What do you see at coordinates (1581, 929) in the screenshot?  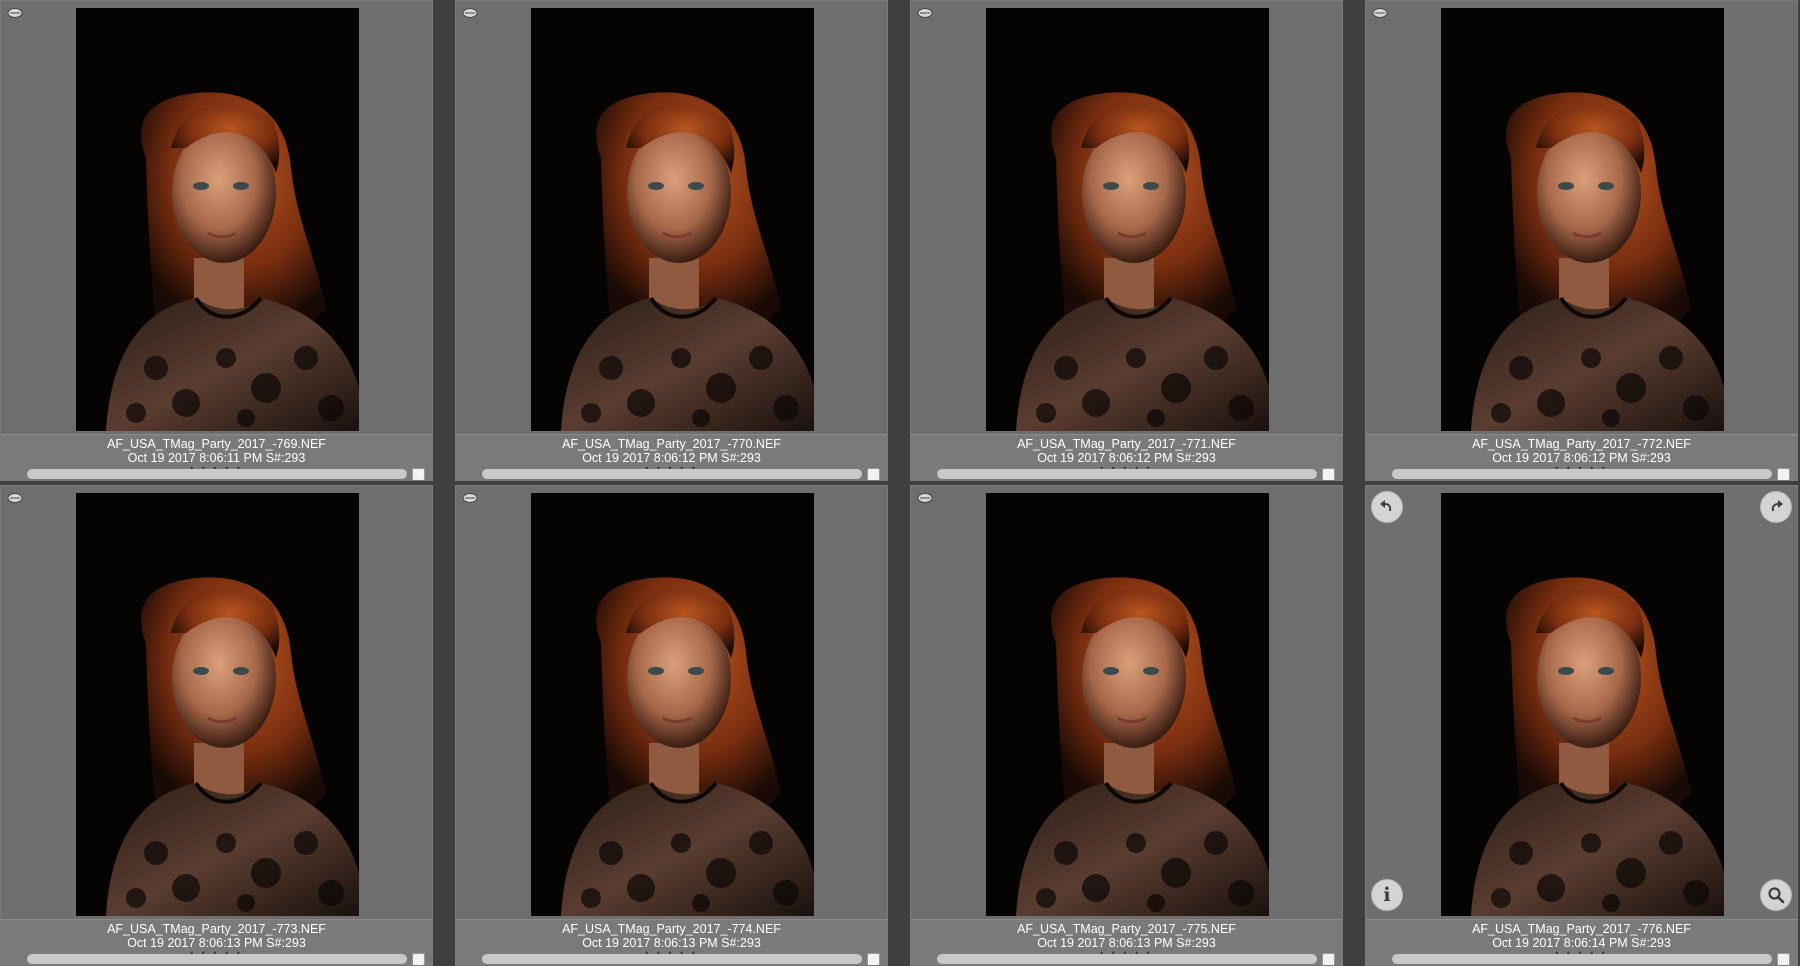 I see `file-name: AF_USA_TMag_Party_2017_-776.NEF` at bounding box center [1581, 929].